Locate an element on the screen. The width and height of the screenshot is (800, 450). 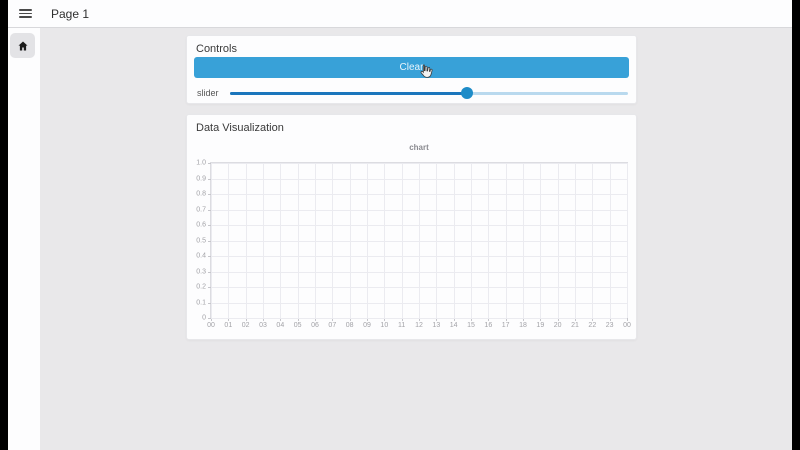
slider-control: slider is located at coordinates (412, 93).